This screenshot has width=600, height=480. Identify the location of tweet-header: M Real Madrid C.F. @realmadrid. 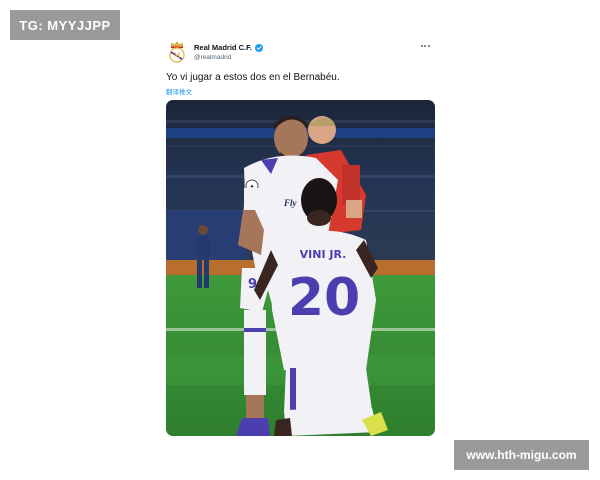
(301, 53).